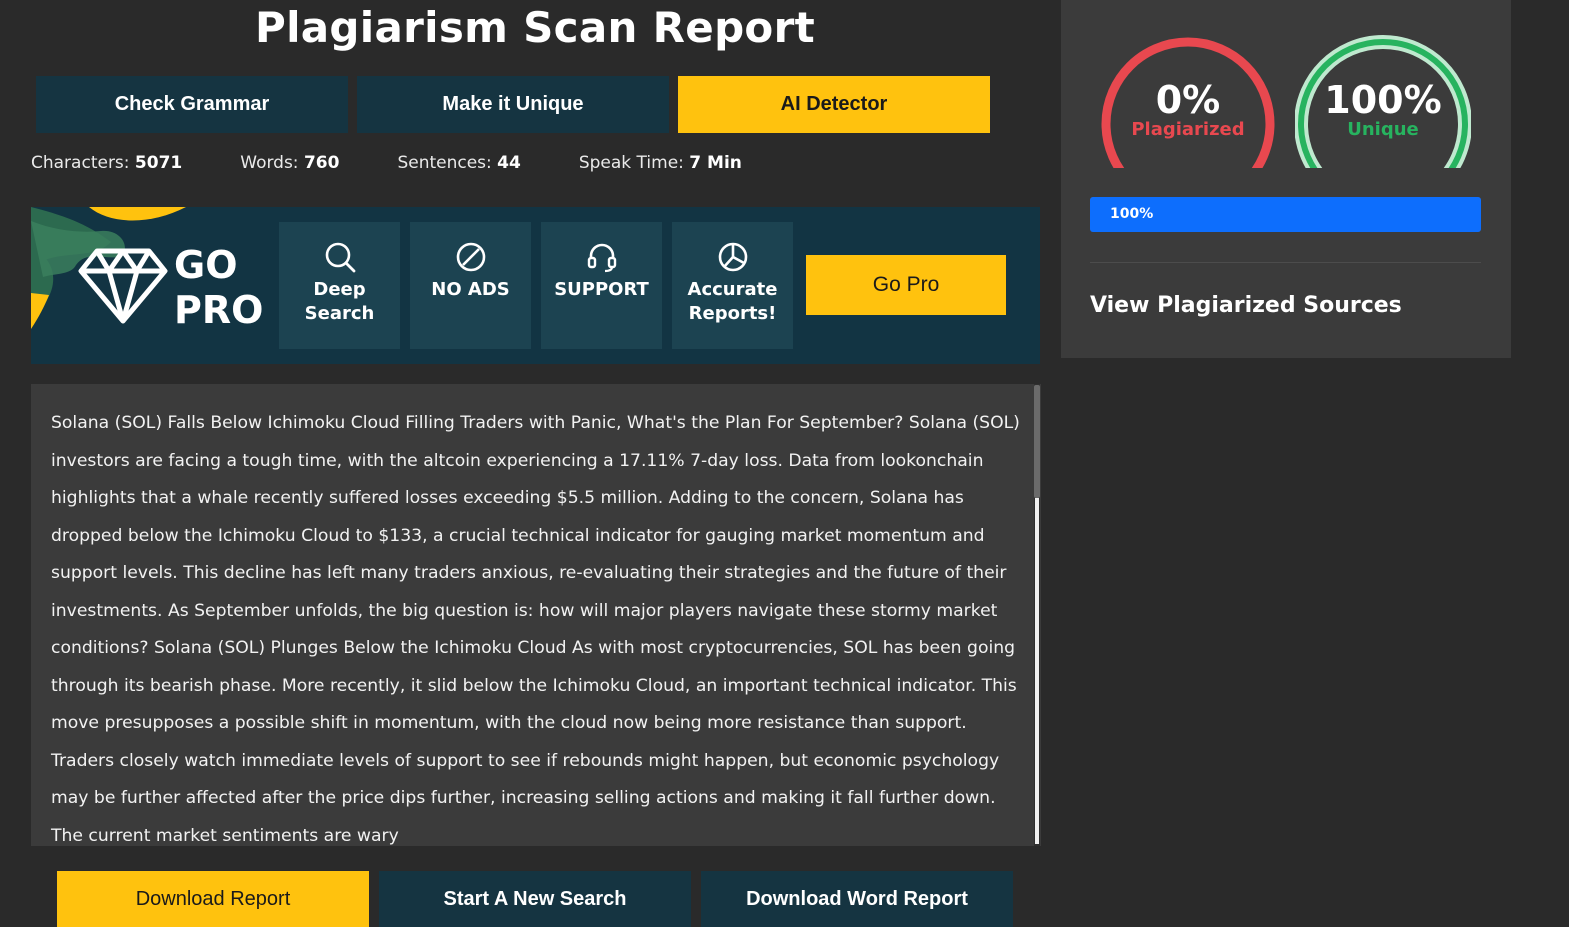  I want to click on go-pro-button: Go Pro, so click(906, 285).